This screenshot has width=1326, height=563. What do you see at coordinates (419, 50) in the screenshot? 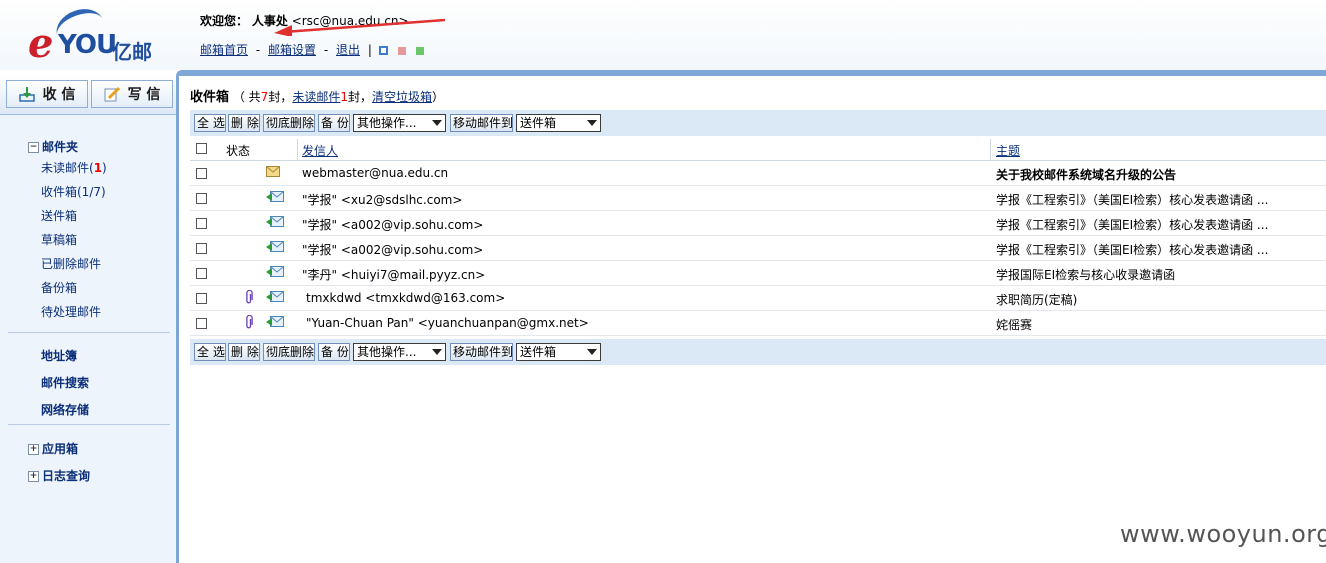
I see `skin-green` at bounding box center [419, 50].